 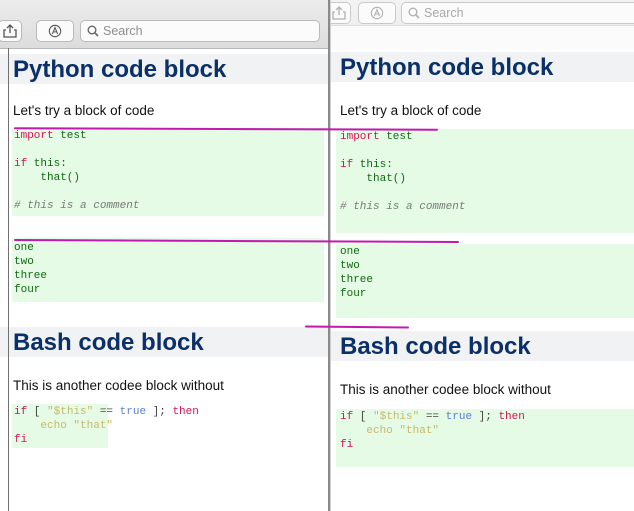 I want to click on page-edge-divider, so click(x=8, y=279).